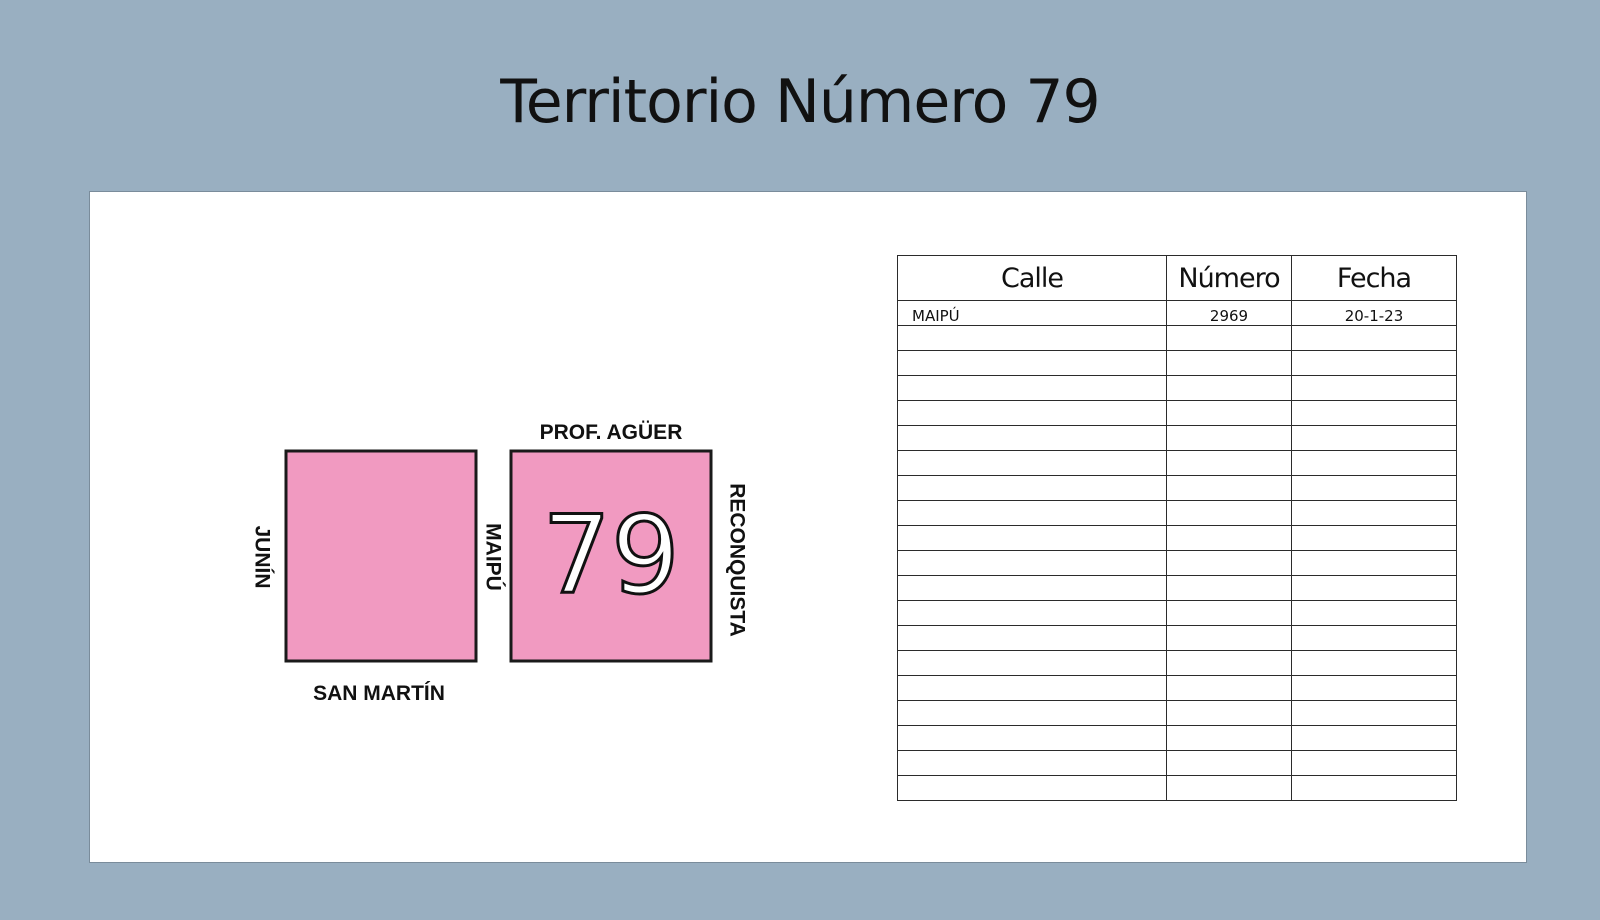  Describe the element at coordinates (1032, 278) in the screenshot. I see `column-header-street: Calle` at that location.